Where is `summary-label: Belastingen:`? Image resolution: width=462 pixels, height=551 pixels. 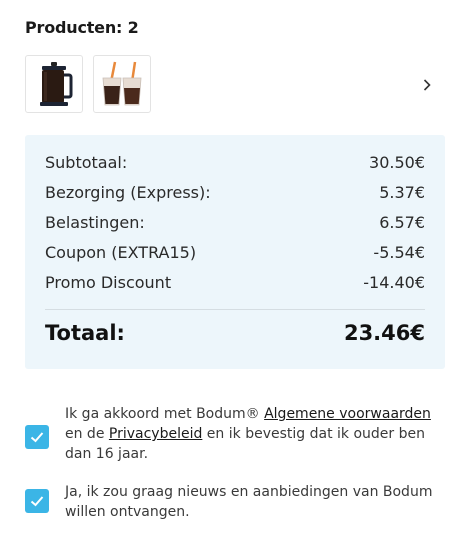
summary-label: Belastingen: is located at coordinates (95, 222).